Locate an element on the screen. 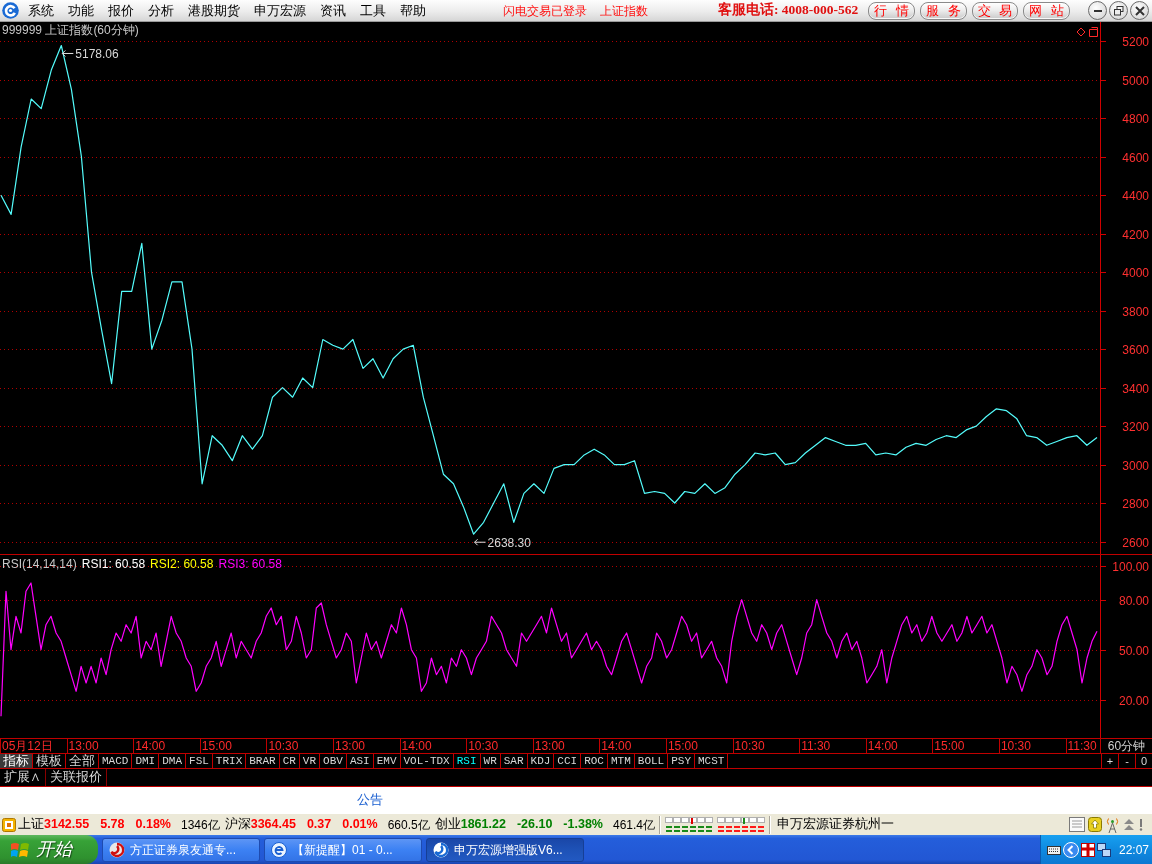  restore-button is located at coordinates (1118, 10).